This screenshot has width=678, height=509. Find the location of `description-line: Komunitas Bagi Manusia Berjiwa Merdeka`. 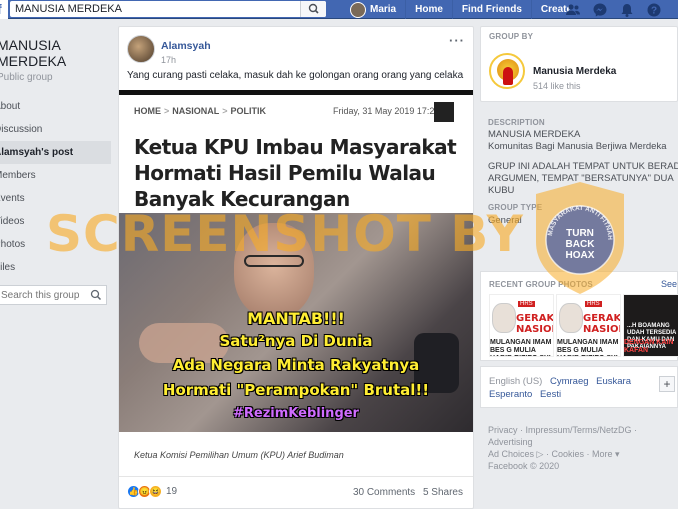

description-line: Komunitas Bagi Manusia Berjiwa Merdeka is located at coordinates (577, 146).